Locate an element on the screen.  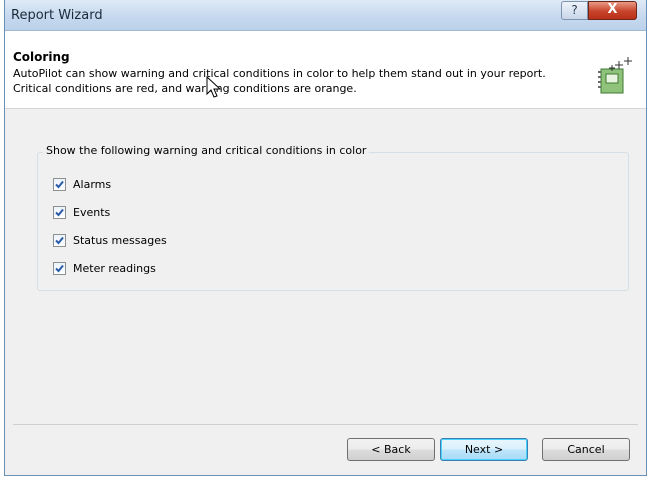
alarms-checkbox is located at coordinates (59, 184).